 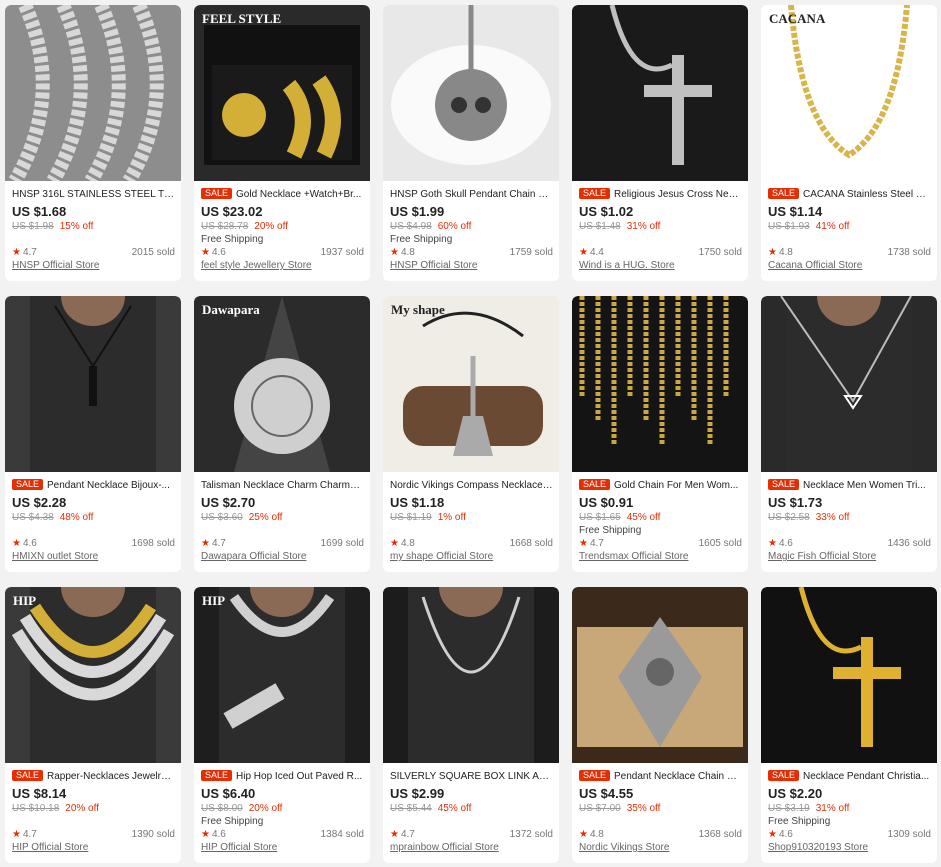 I want to click on shipping-label, so click(x=93, y=821).